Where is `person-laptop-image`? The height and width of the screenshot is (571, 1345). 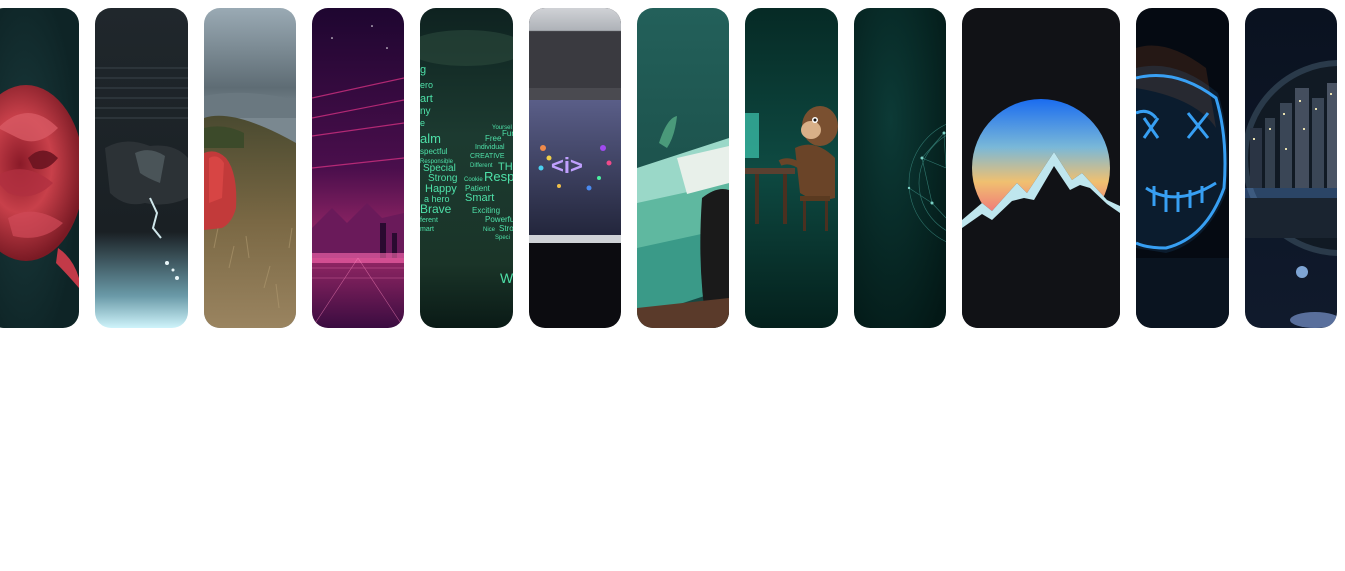 person-laptop-image is located at coordinates (683, 168).